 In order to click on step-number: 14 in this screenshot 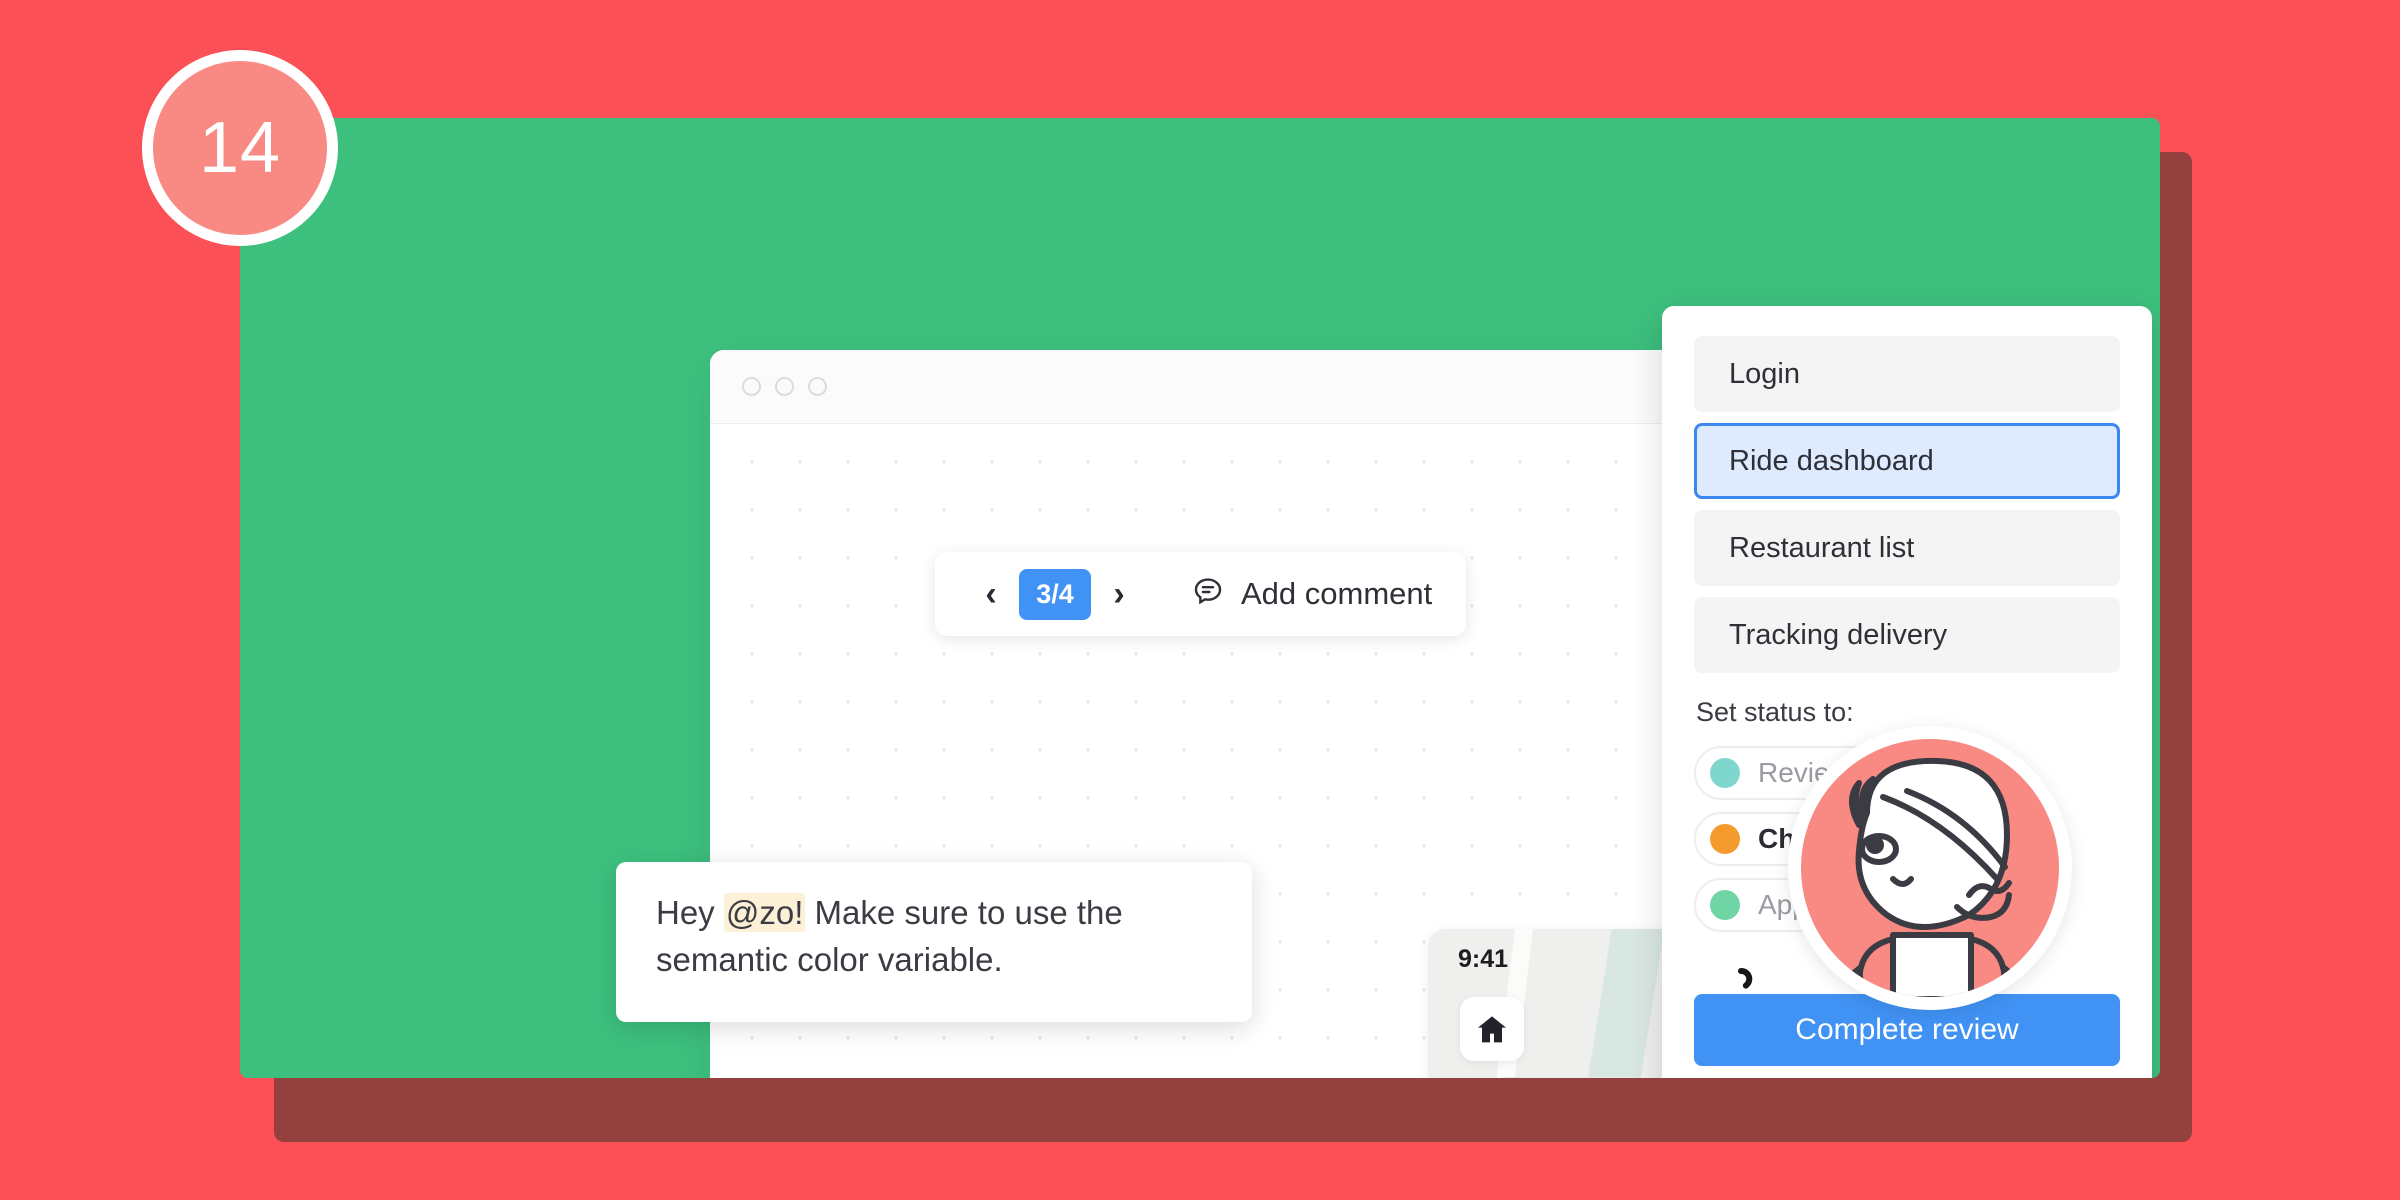, I will do `click(240, 148)`.